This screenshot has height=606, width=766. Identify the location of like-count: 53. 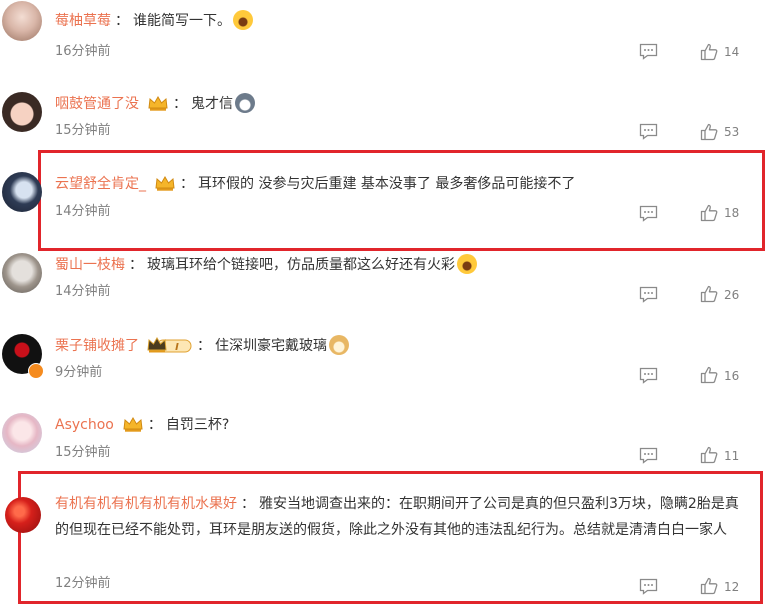
(732, 132).